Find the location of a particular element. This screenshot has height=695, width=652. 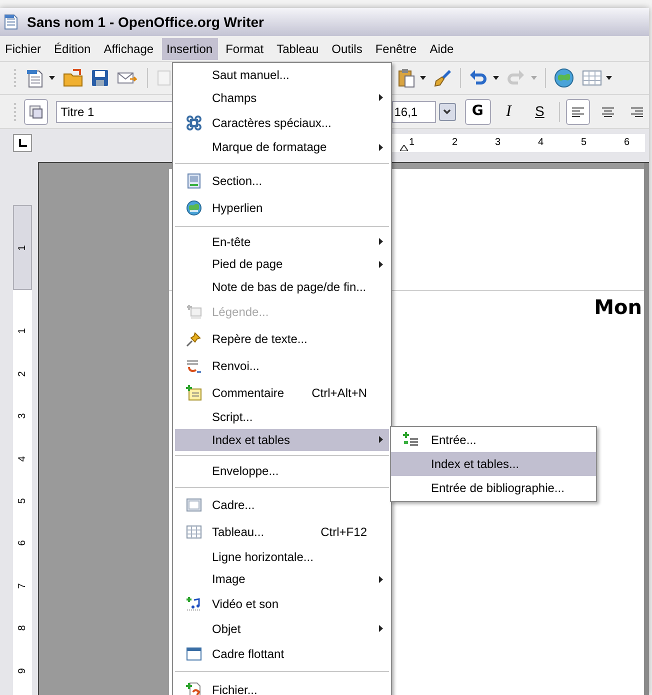

styles-button is located at coordinates (36, 111).